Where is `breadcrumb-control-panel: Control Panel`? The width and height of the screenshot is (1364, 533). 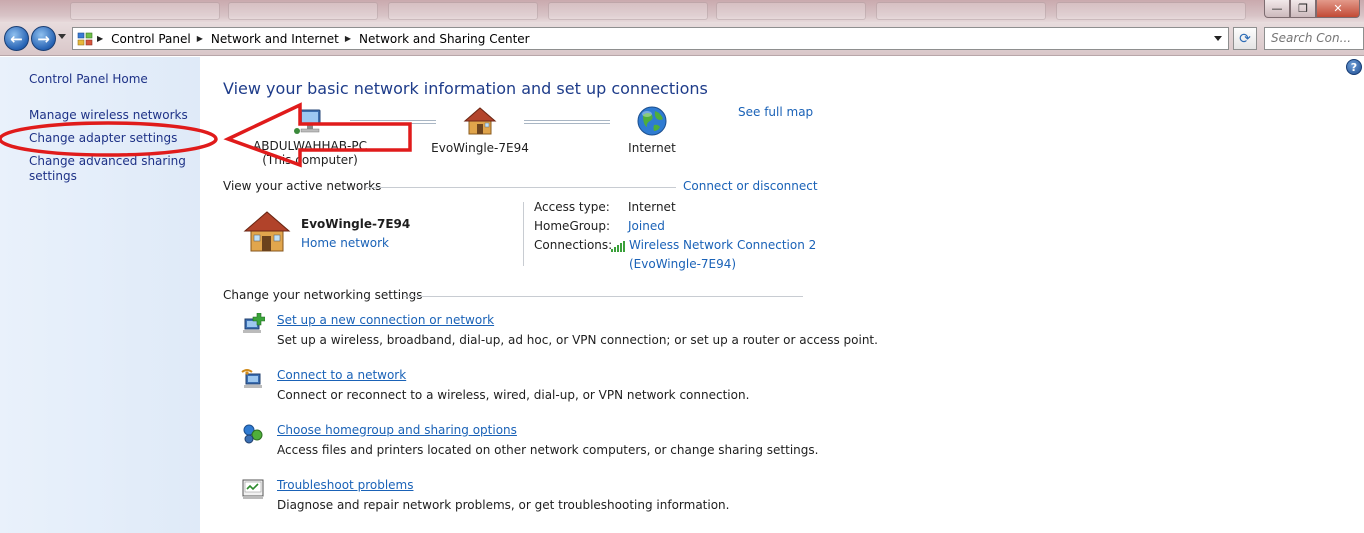
breadcrumb-control-panel: Control Panel is located at coordinates (151, 39).